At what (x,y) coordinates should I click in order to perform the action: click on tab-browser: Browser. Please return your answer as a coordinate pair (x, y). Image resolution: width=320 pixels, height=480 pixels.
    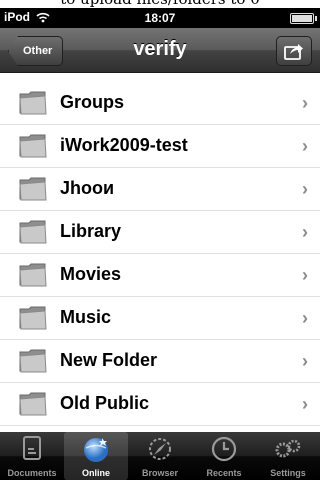
    Looking at the image, I should click on (160, 456).